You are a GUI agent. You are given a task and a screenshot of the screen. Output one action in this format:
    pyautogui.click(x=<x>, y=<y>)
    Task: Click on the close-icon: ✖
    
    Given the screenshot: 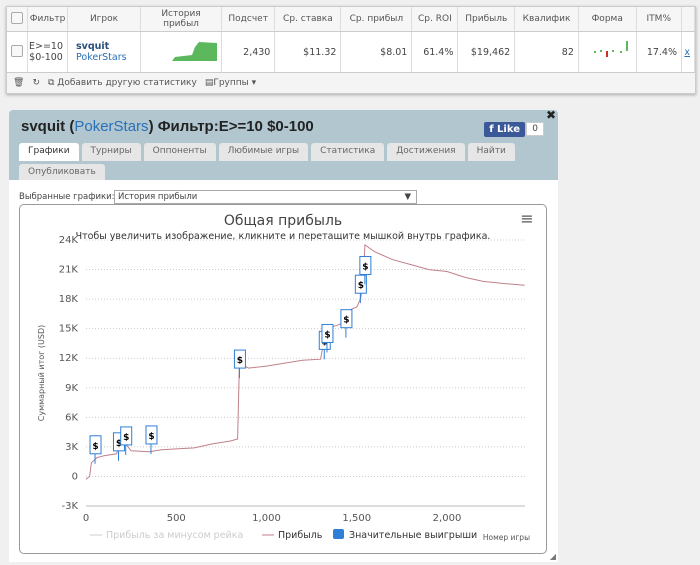 What is the action you would take?
    pyautogui.click(x=551, y=115)
    